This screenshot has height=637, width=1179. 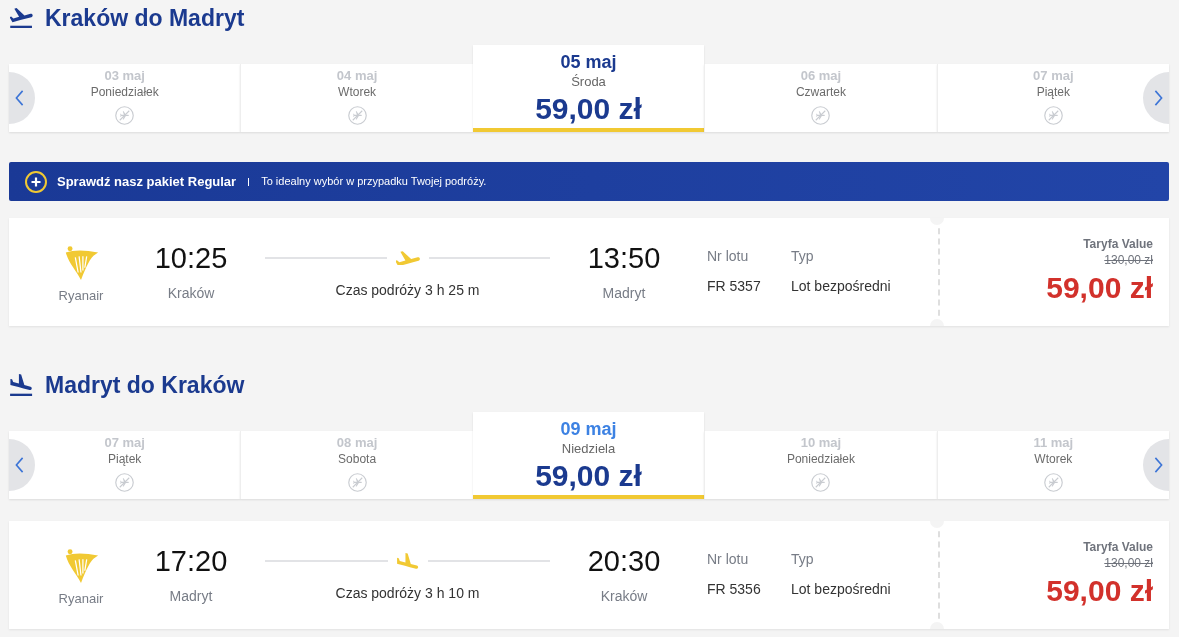 I want to click on date-tab: 05 maj Środa 59,00 zł, so click(x=588, y=88).